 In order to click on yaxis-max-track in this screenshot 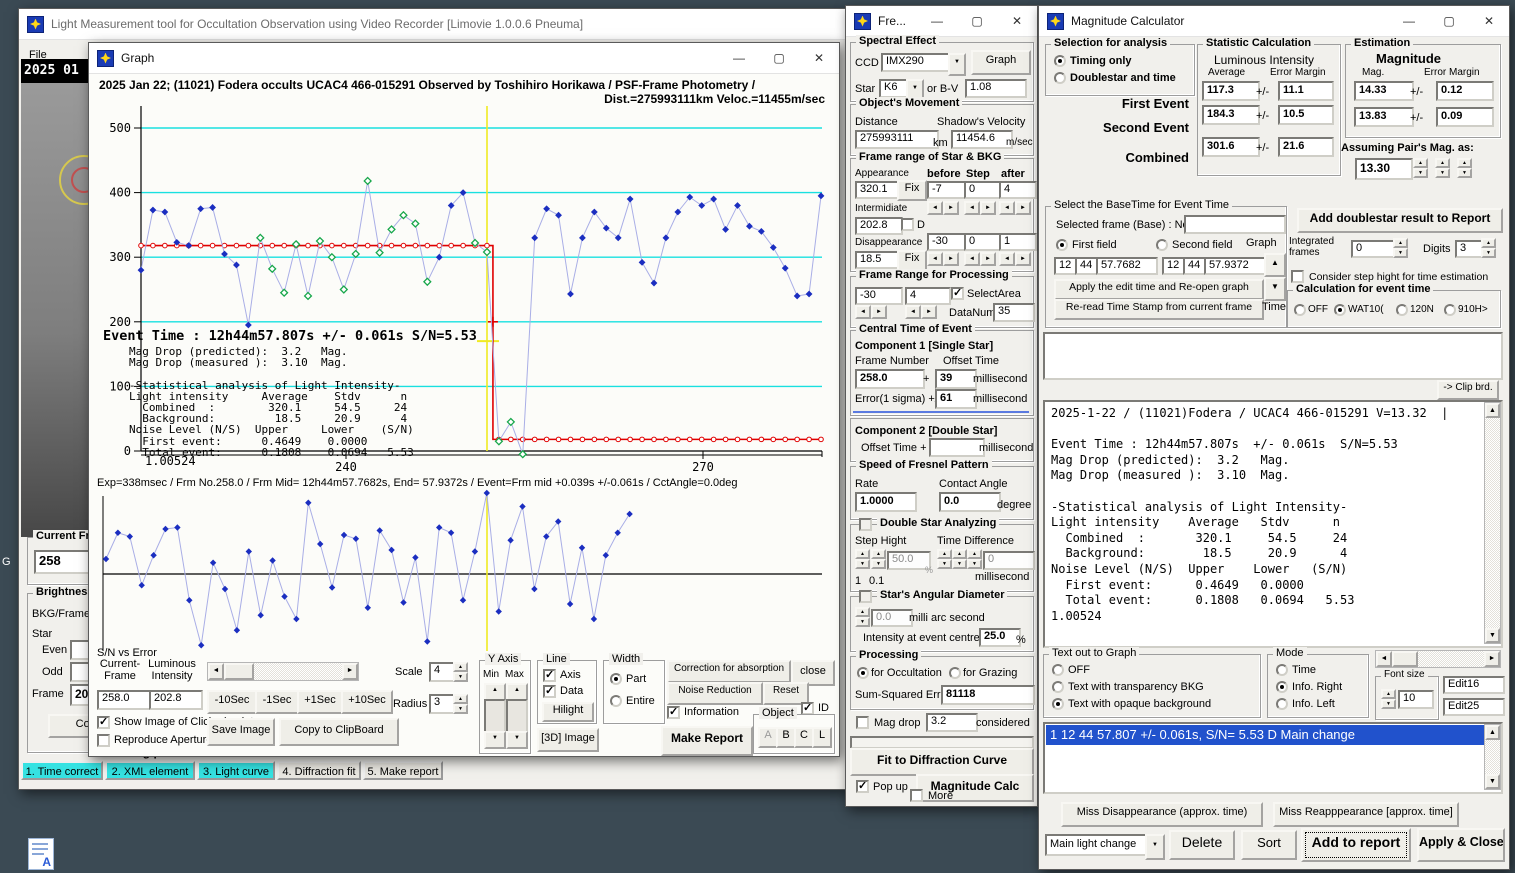, I will do `click(517, 716)`.